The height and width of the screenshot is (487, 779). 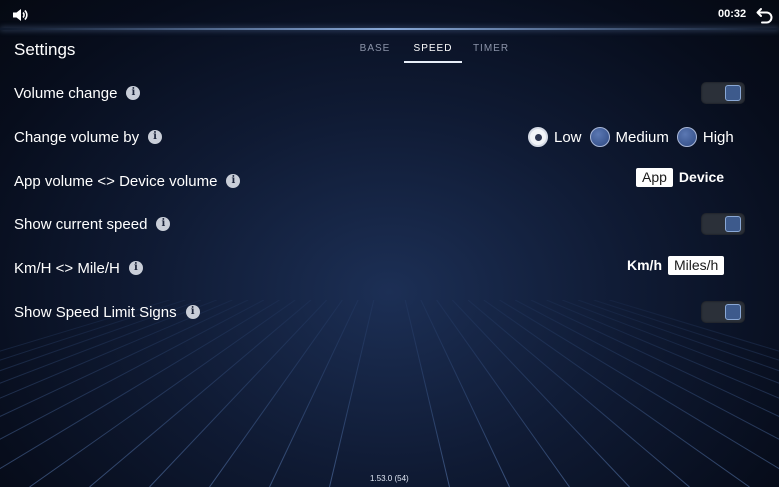 I want to click on setting-row-show-current-speed: Show current speed i, so click(x=92, y=224).